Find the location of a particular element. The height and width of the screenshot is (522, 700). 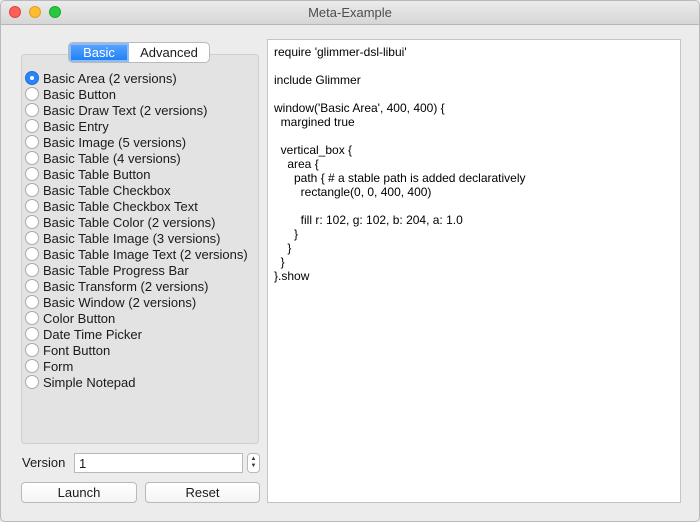

launch-button: Launch is located at coordinates (79, 492).